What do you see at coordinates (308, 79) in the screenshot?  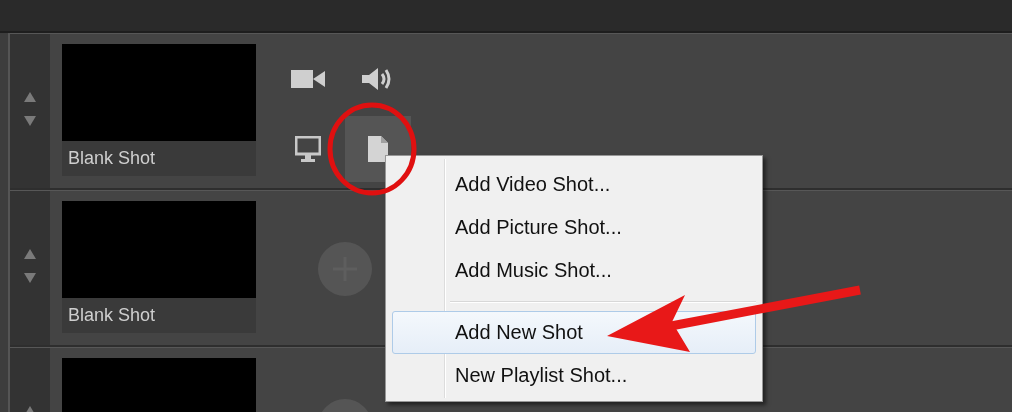 I see `video-camera-icon` at bounding box center [308, 79].